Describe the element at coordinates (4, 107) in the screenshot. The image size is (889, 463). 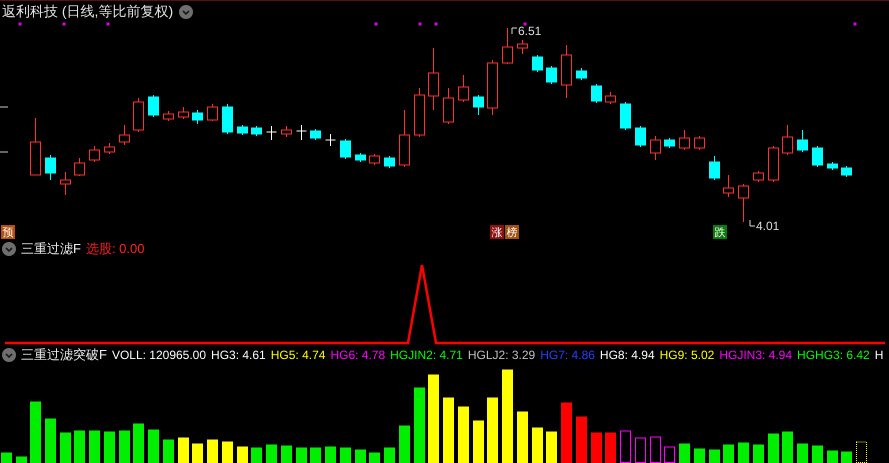
I see `axis-tick` at that location.